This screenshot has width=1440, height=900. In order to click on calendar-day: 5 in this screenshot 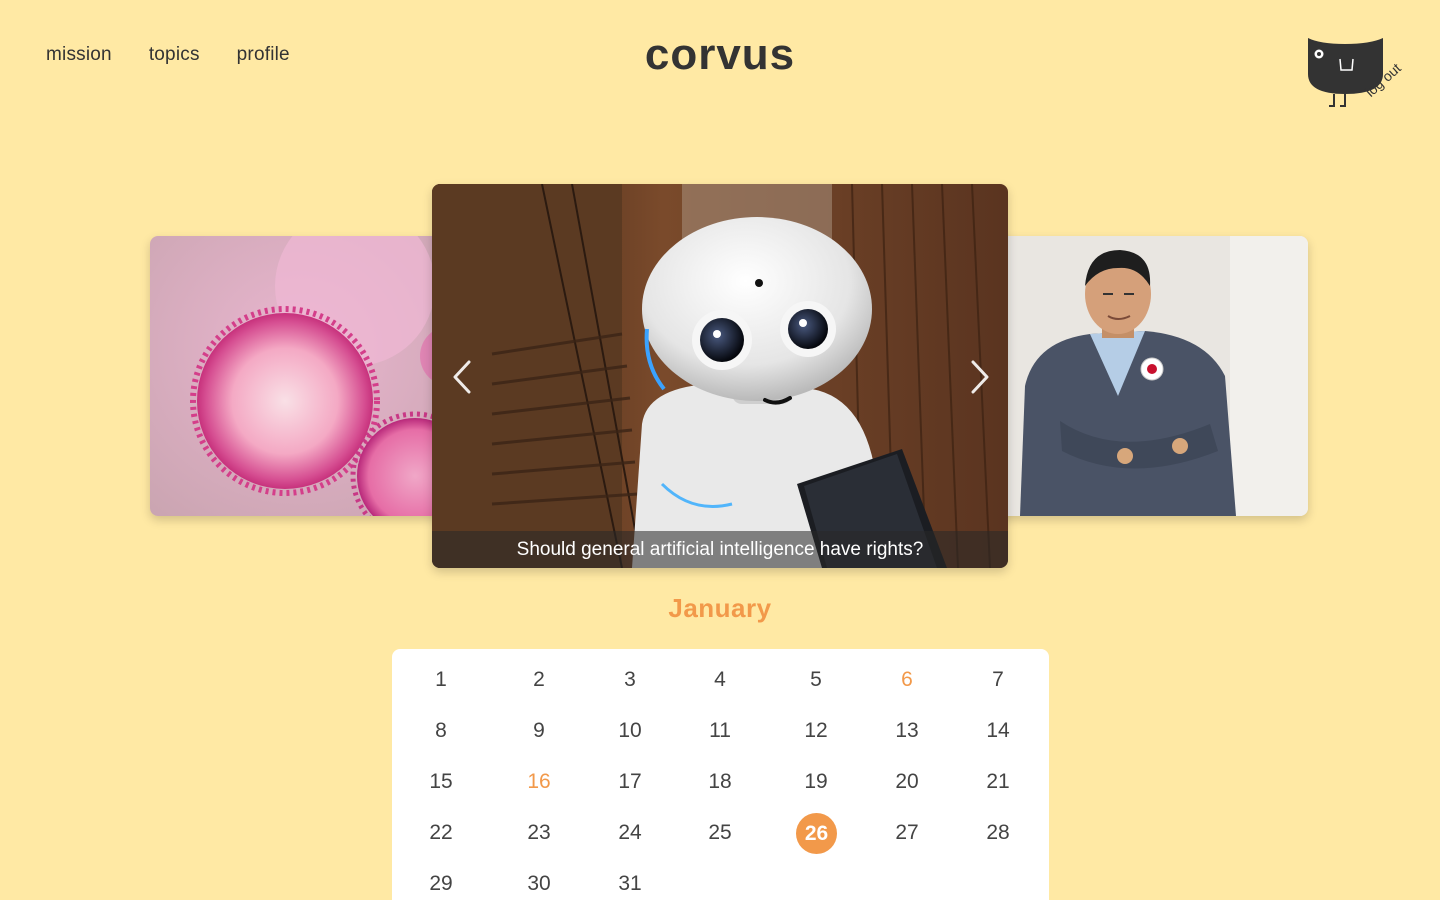, I will do `click(816, 680)`.